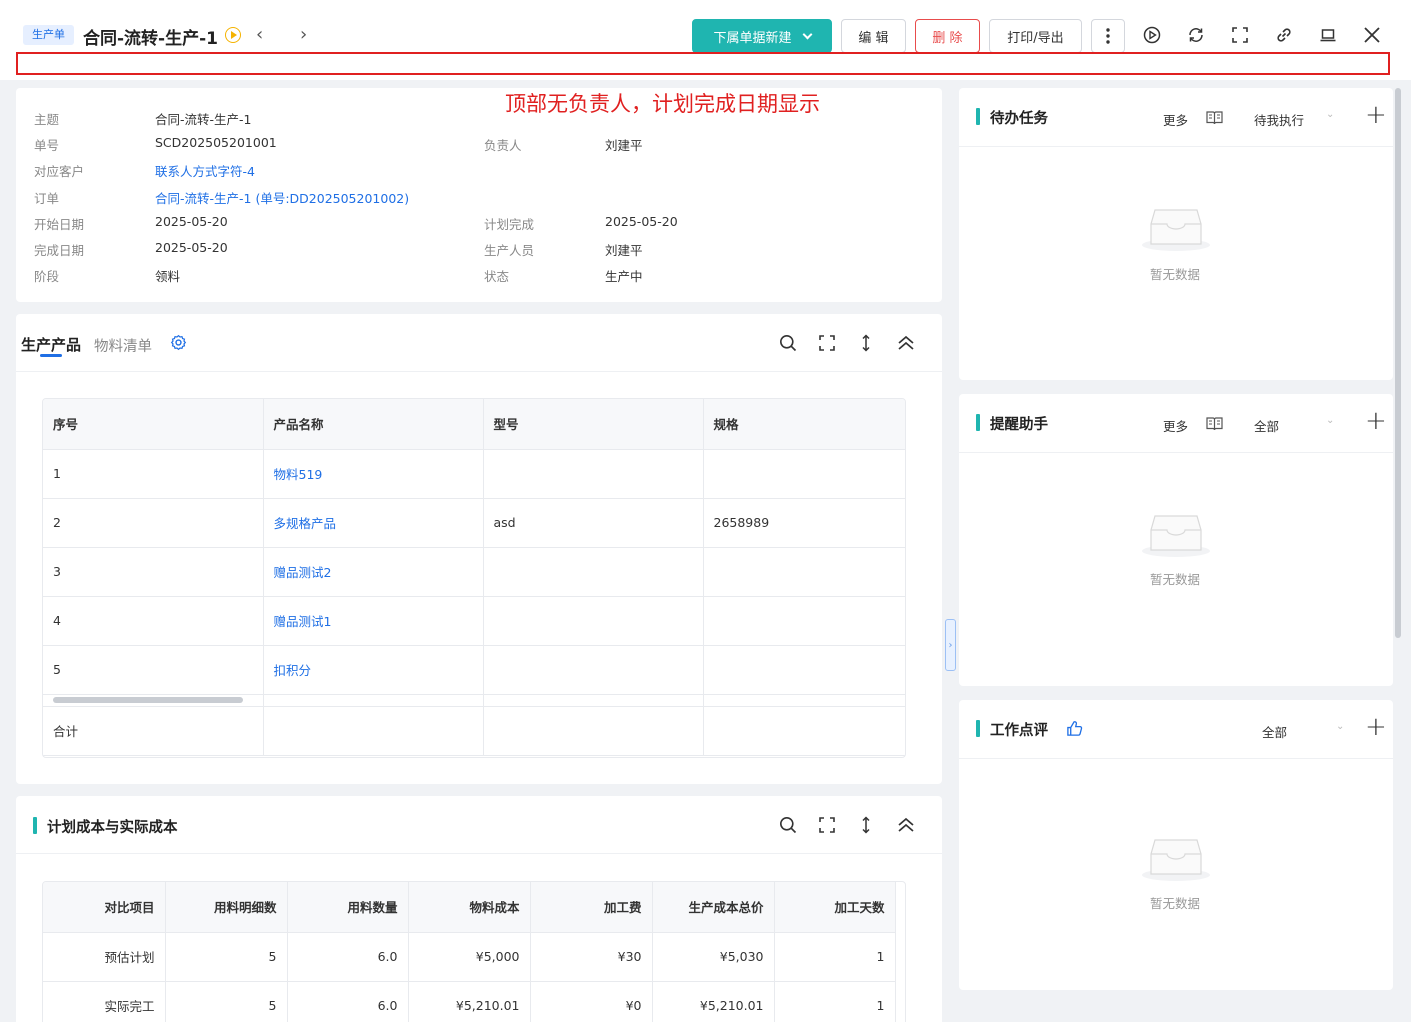 The width and height of the screenshot is (1411, 1022). I want to click on next-arrow-icon: ›, so click(303, 35).